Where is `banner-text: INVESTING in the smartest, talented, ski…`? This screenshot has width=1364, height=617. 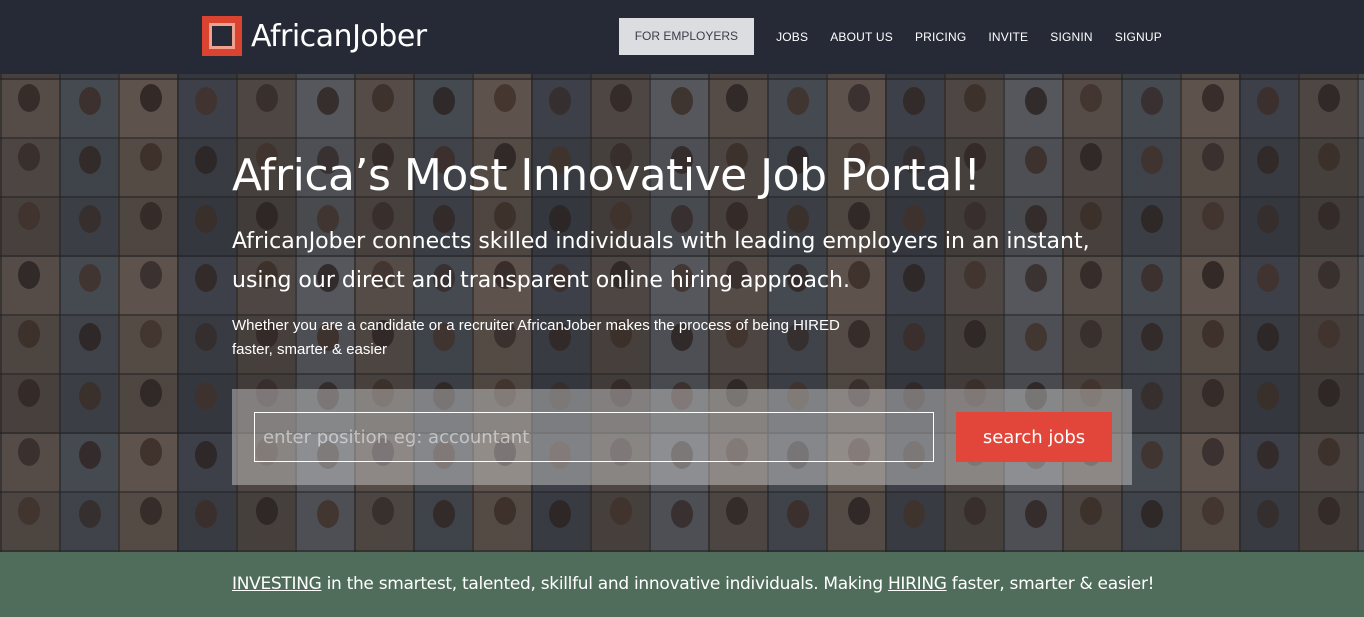 banner-text: INVESTING in the smartest, talented, ski… is located at coordinates (693, 584).